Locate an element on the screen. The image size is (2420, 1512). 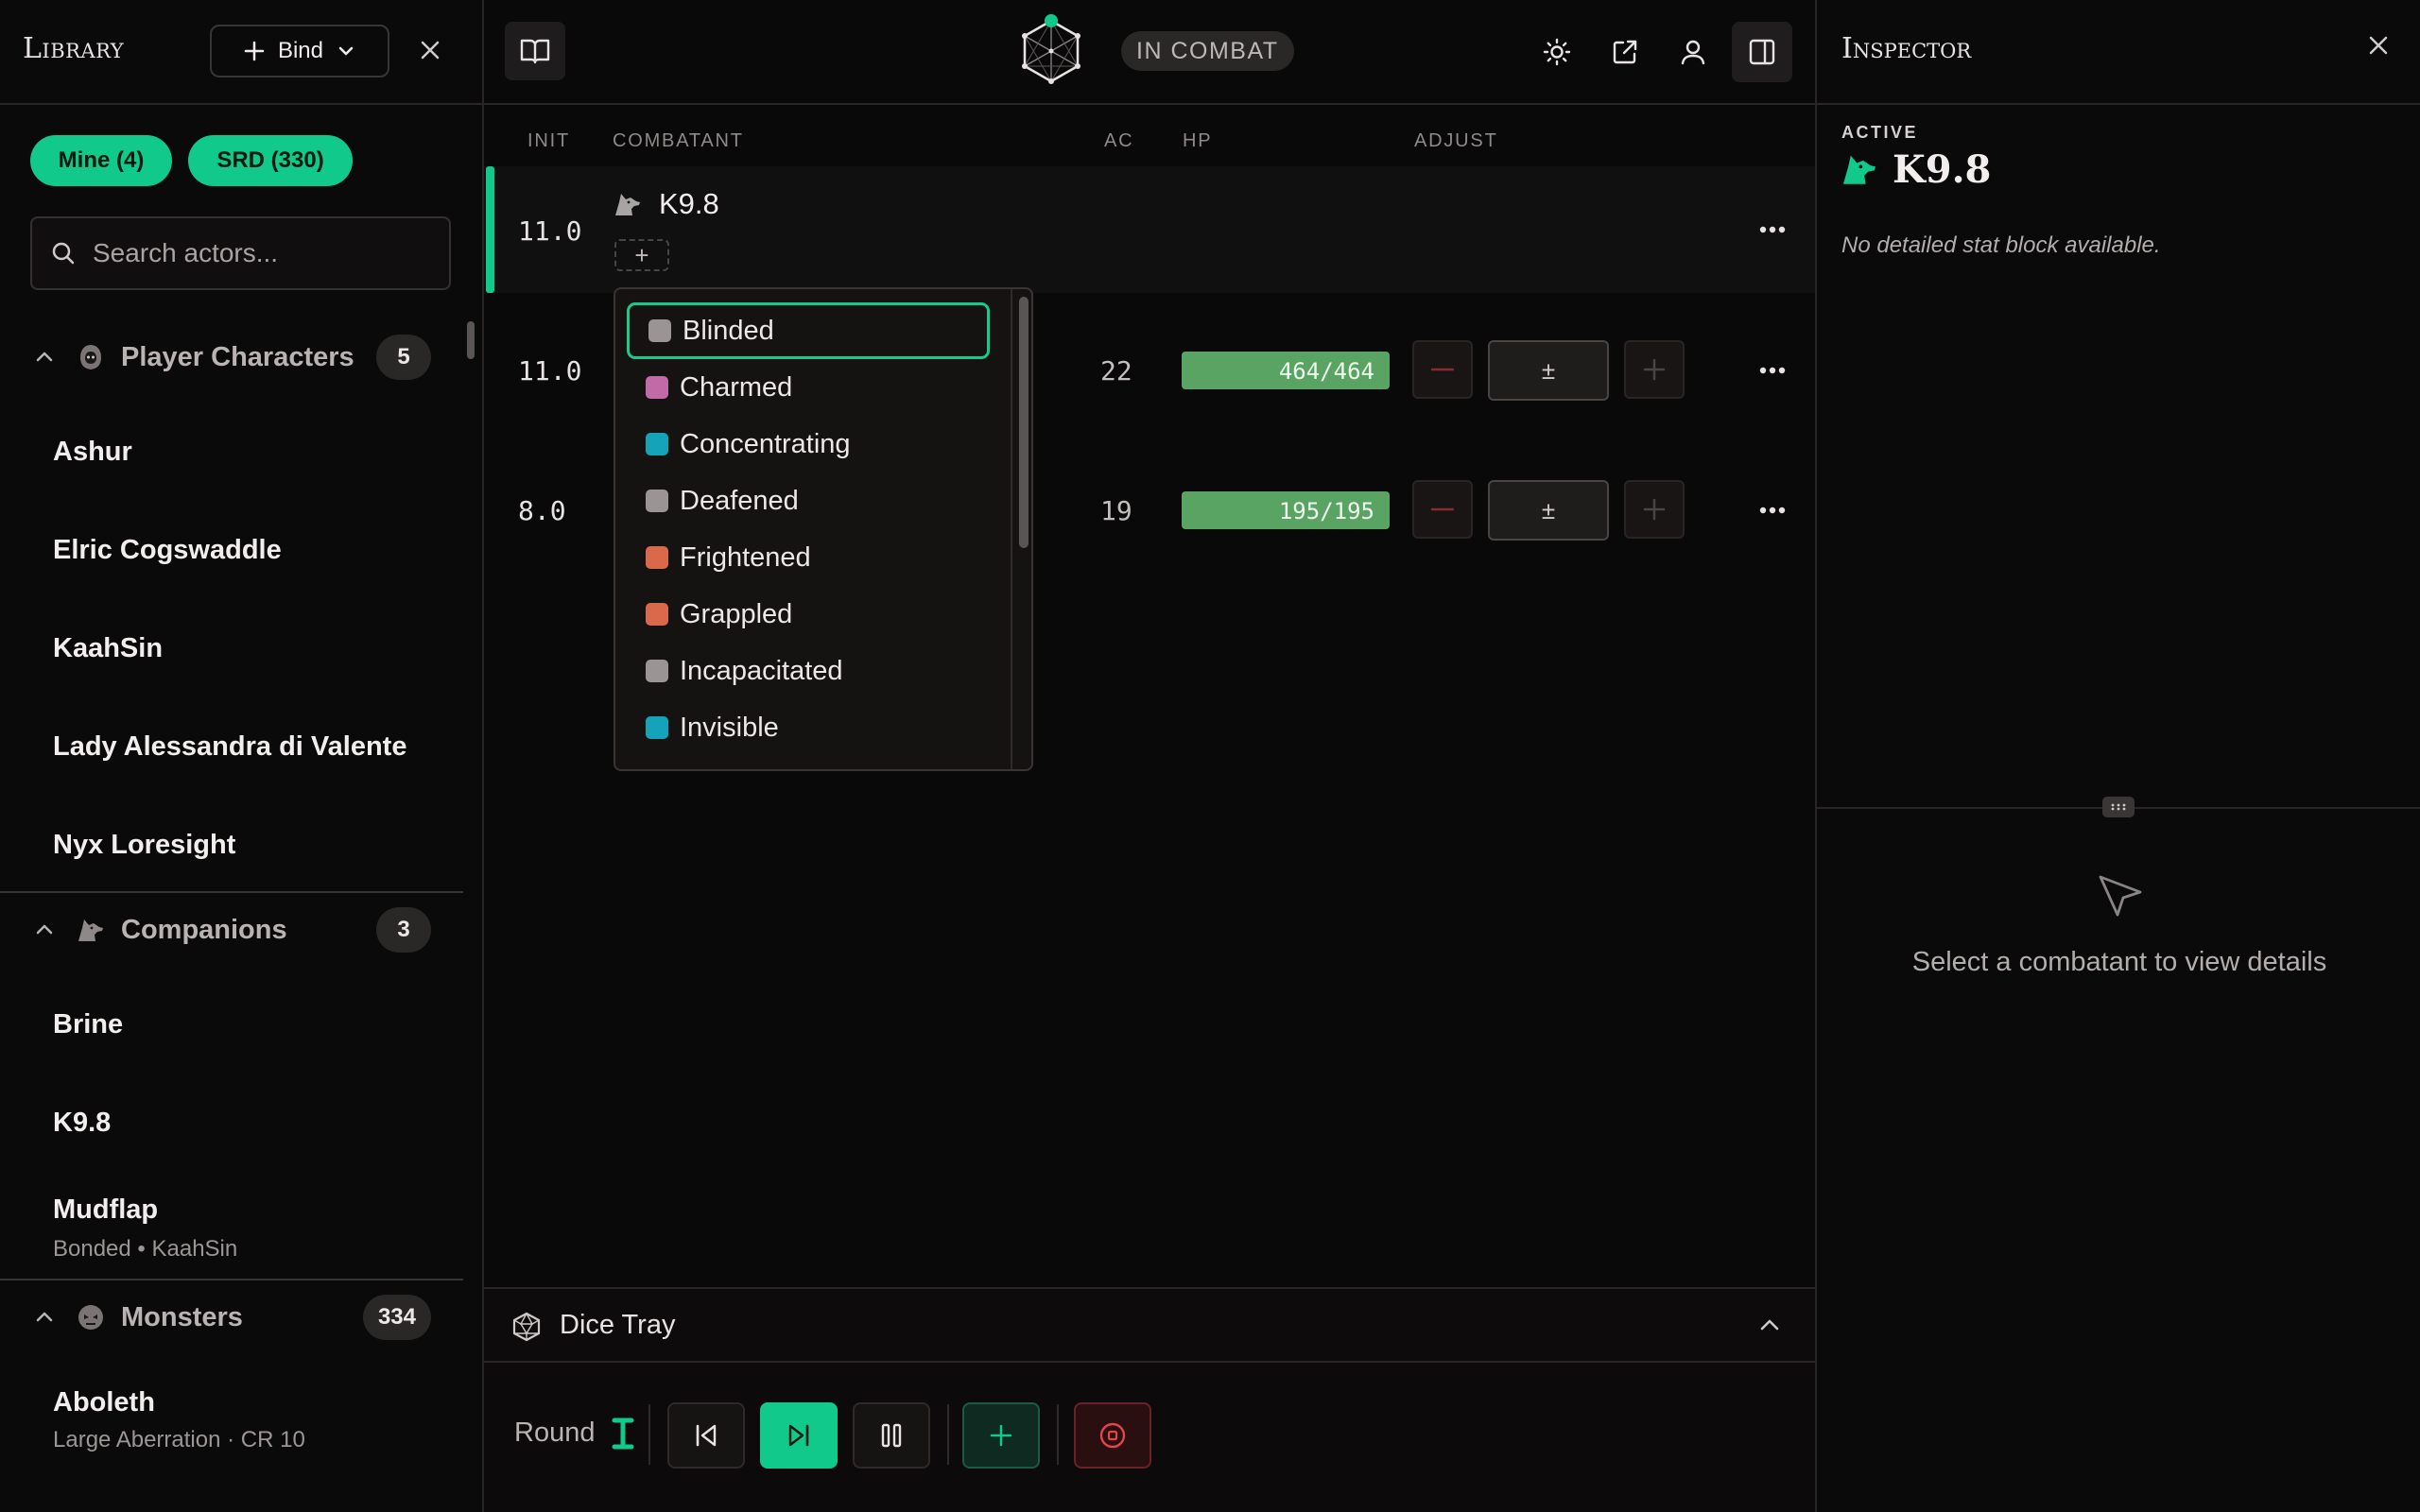
bind-label: Bind is located at coordinates (300, 50).